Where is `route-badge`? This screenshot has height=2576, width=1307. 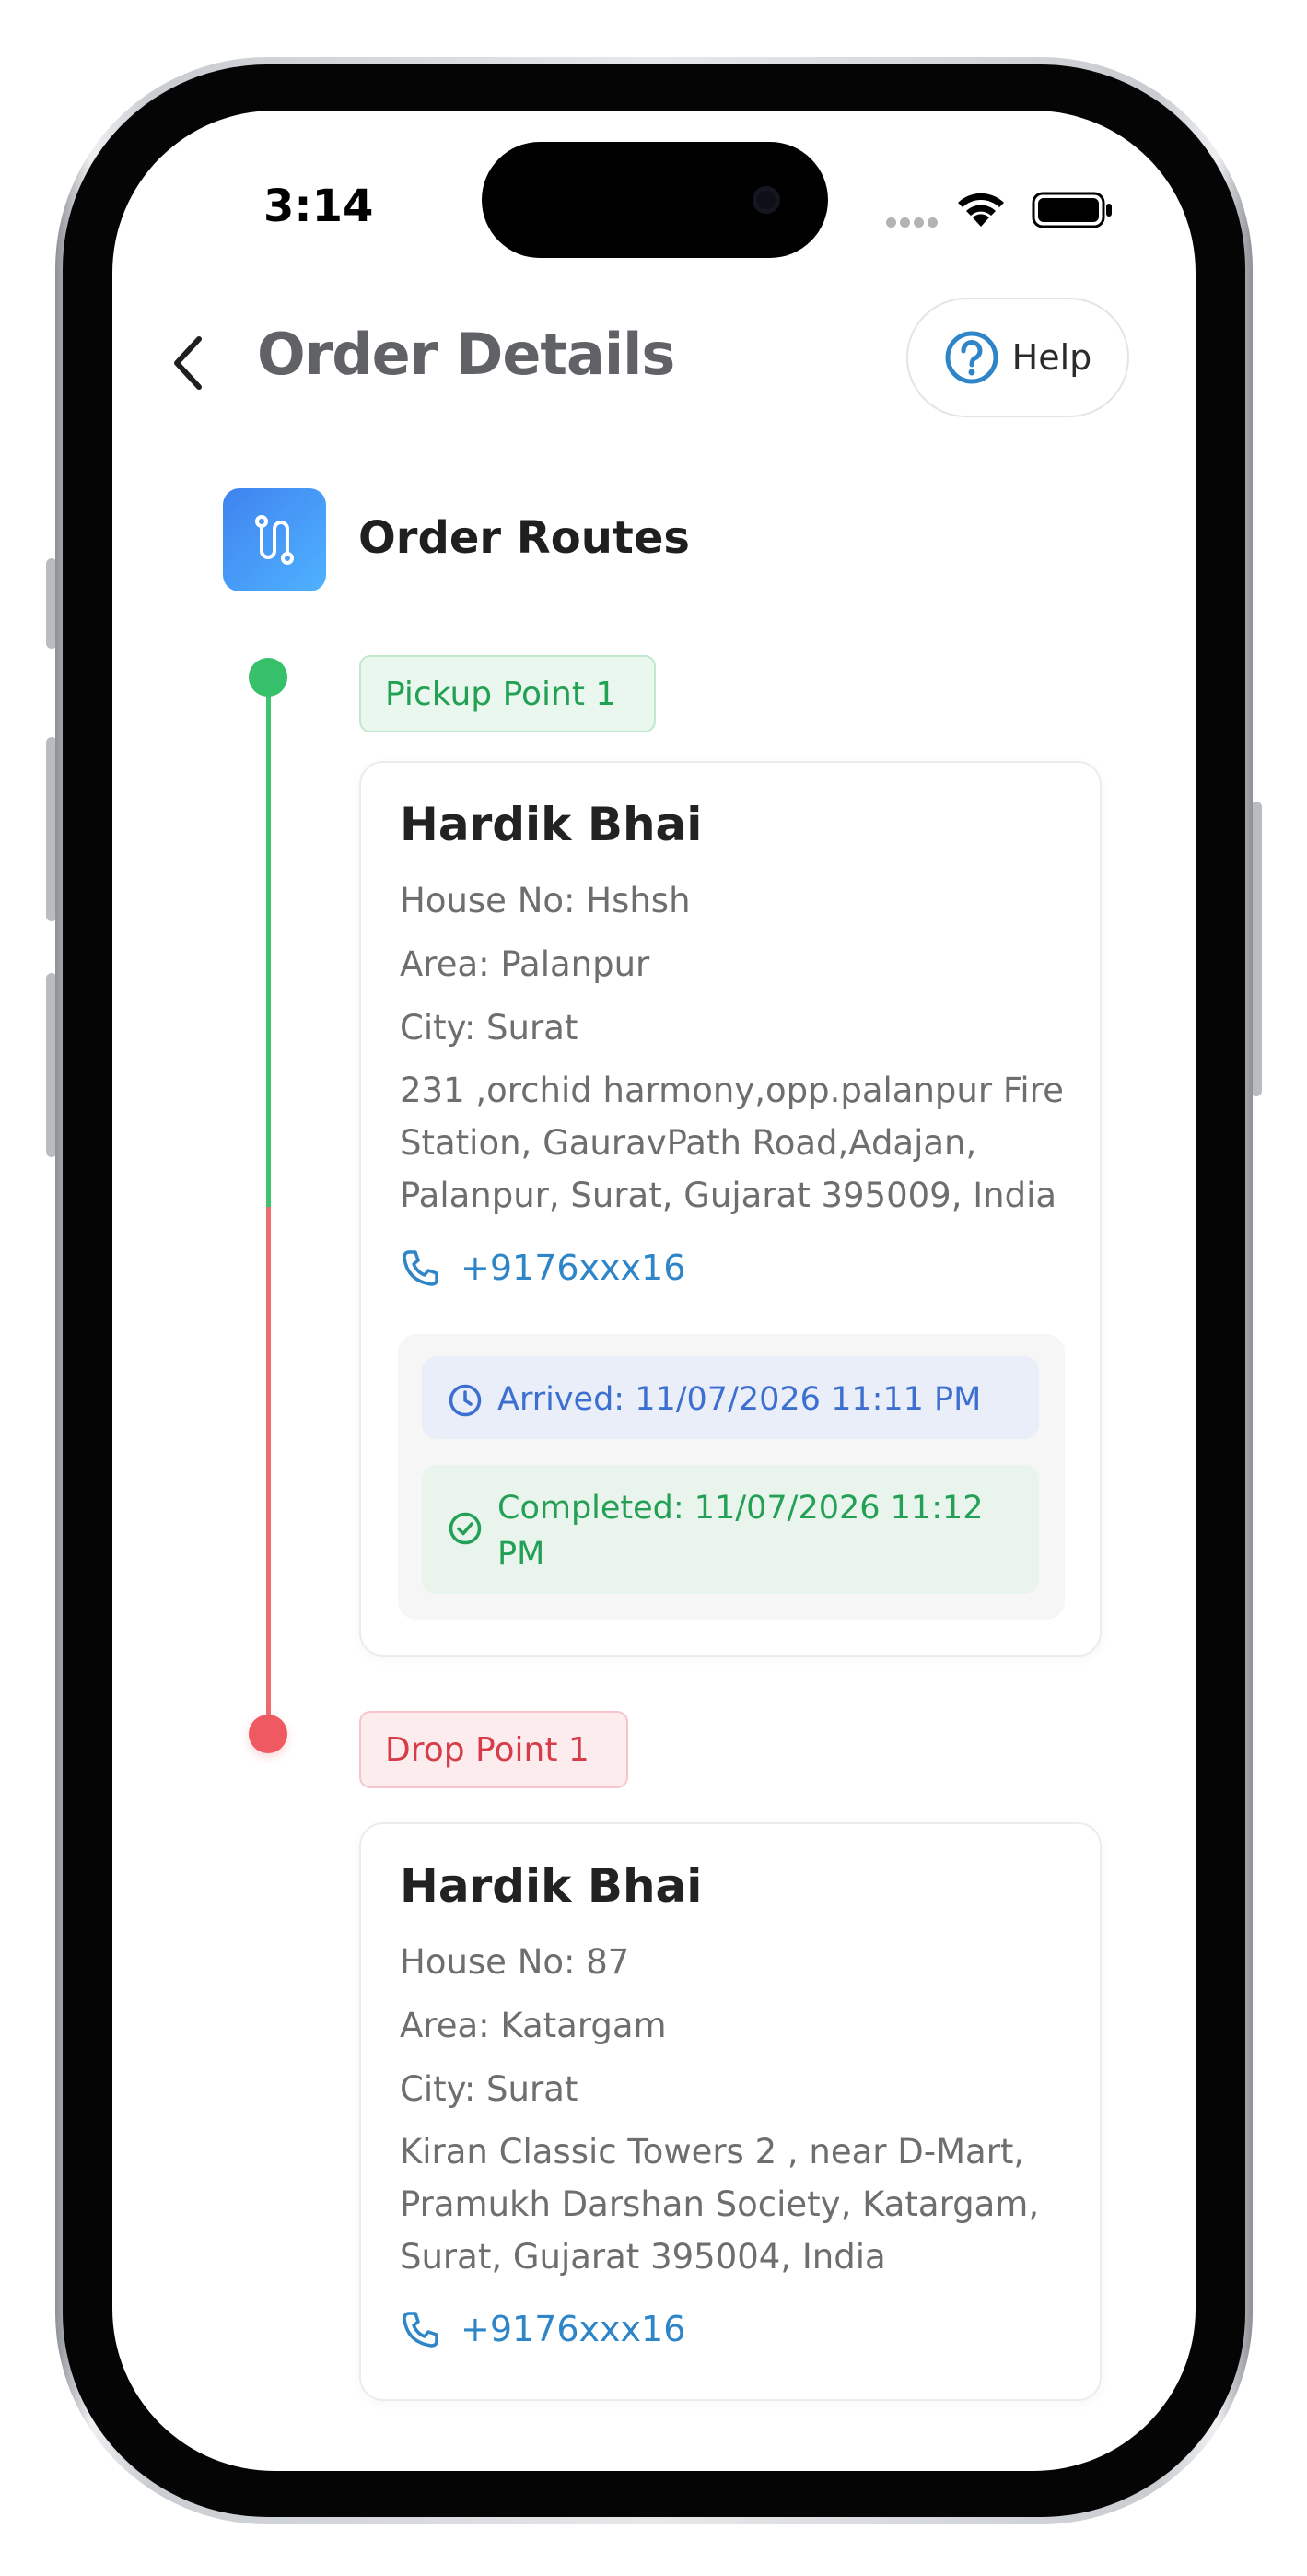 route-badge is located at coordinates (275, 539).